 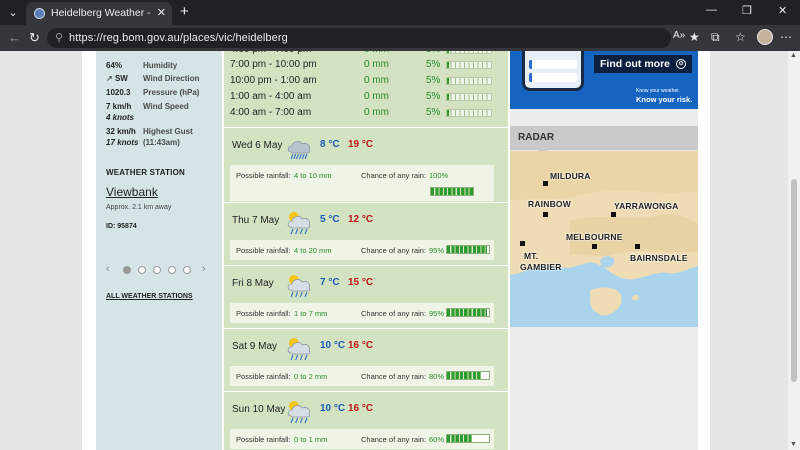 What do you see at coordinates (166, 106) in the screenshot?
I see `wind-speed-label: Wind Speed` at bounding box center [166, 106].